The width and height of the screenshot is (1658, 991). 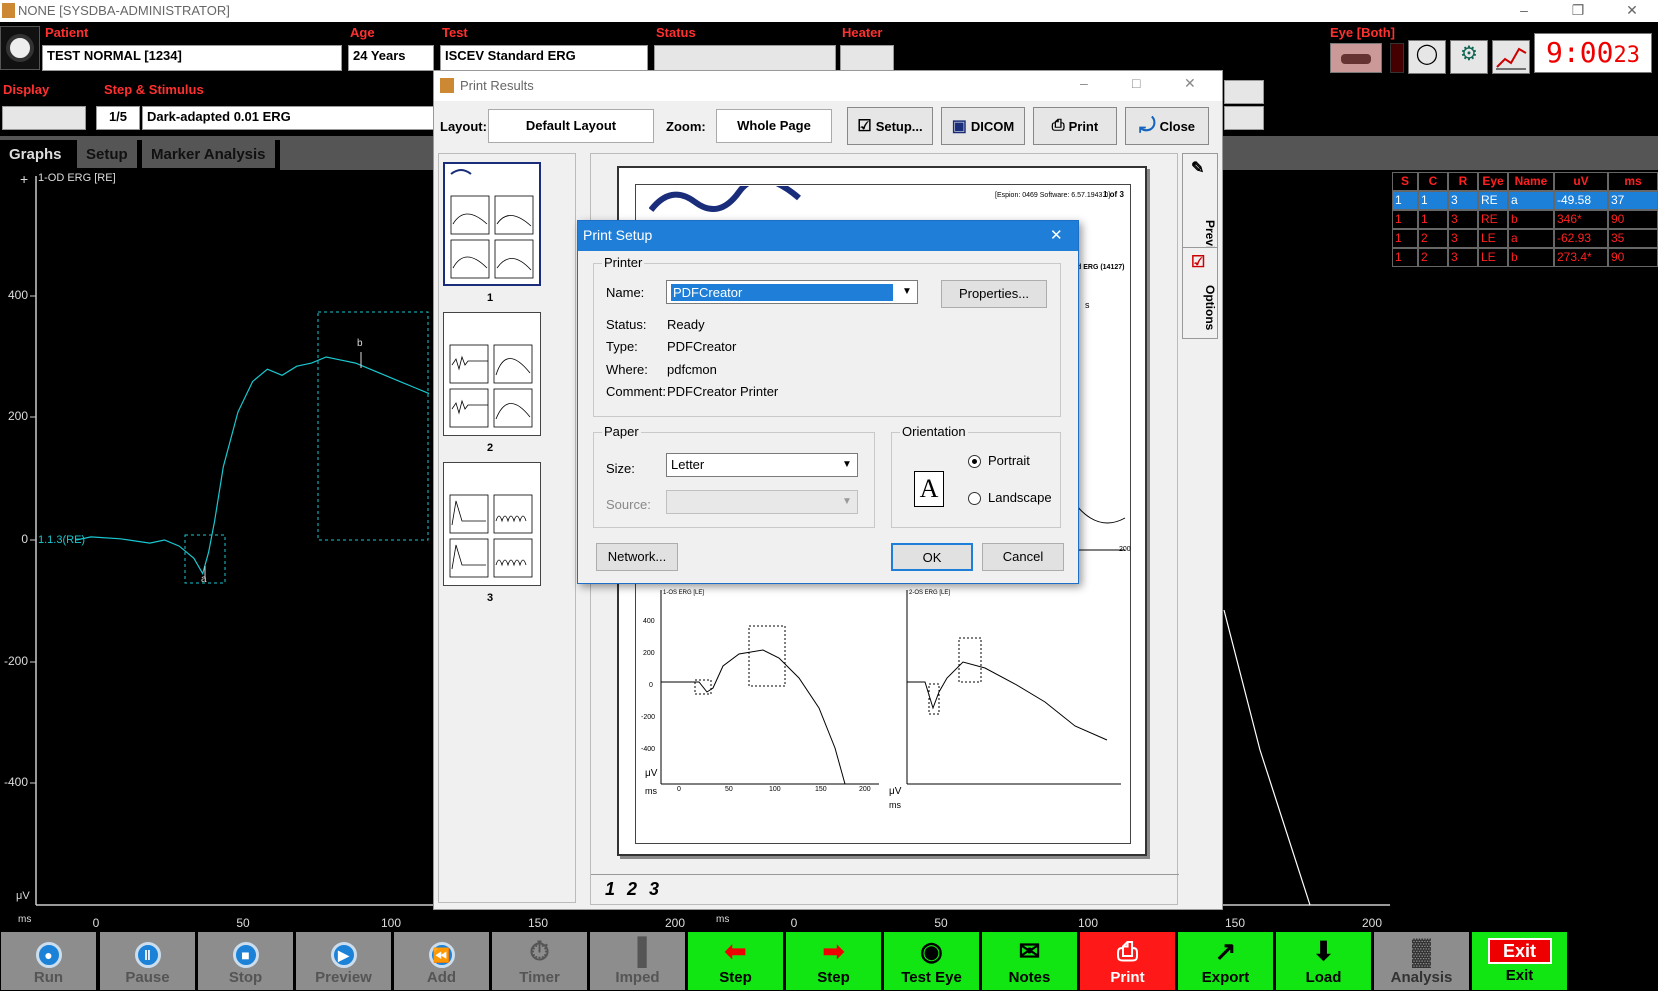 What do you see at coordinates (373, 426) in the screenshot?
I see `marker-b-box` at bounding box center [373, 426].